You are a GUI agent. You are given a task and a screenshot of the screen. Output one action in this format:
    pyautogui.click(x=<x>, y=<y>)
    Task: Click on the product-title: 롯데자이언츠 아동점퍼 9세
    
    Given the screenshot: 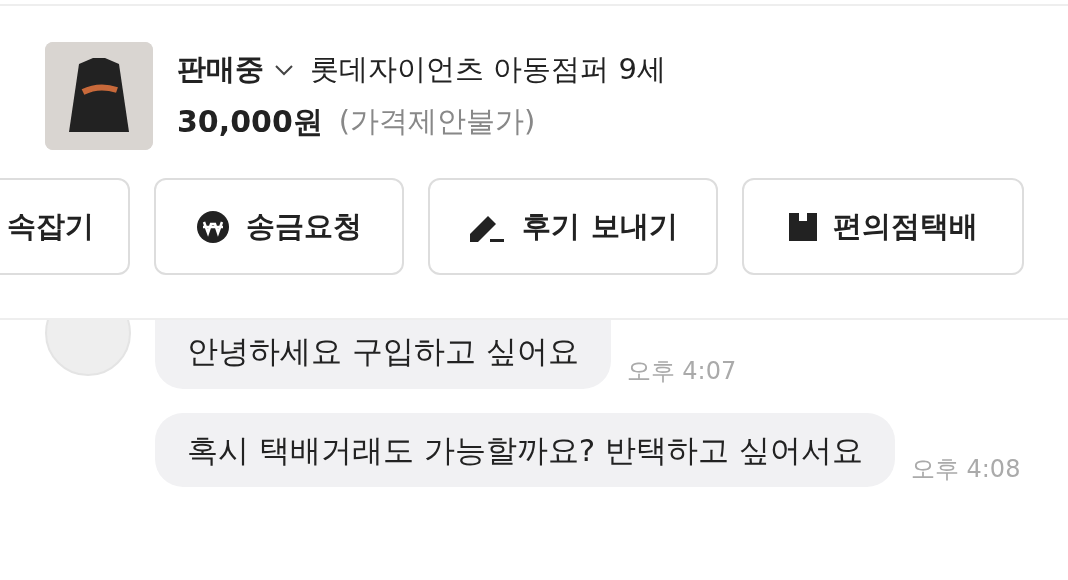 What is the action you would take?
    pyautogui.click(x=488, y=69)
    